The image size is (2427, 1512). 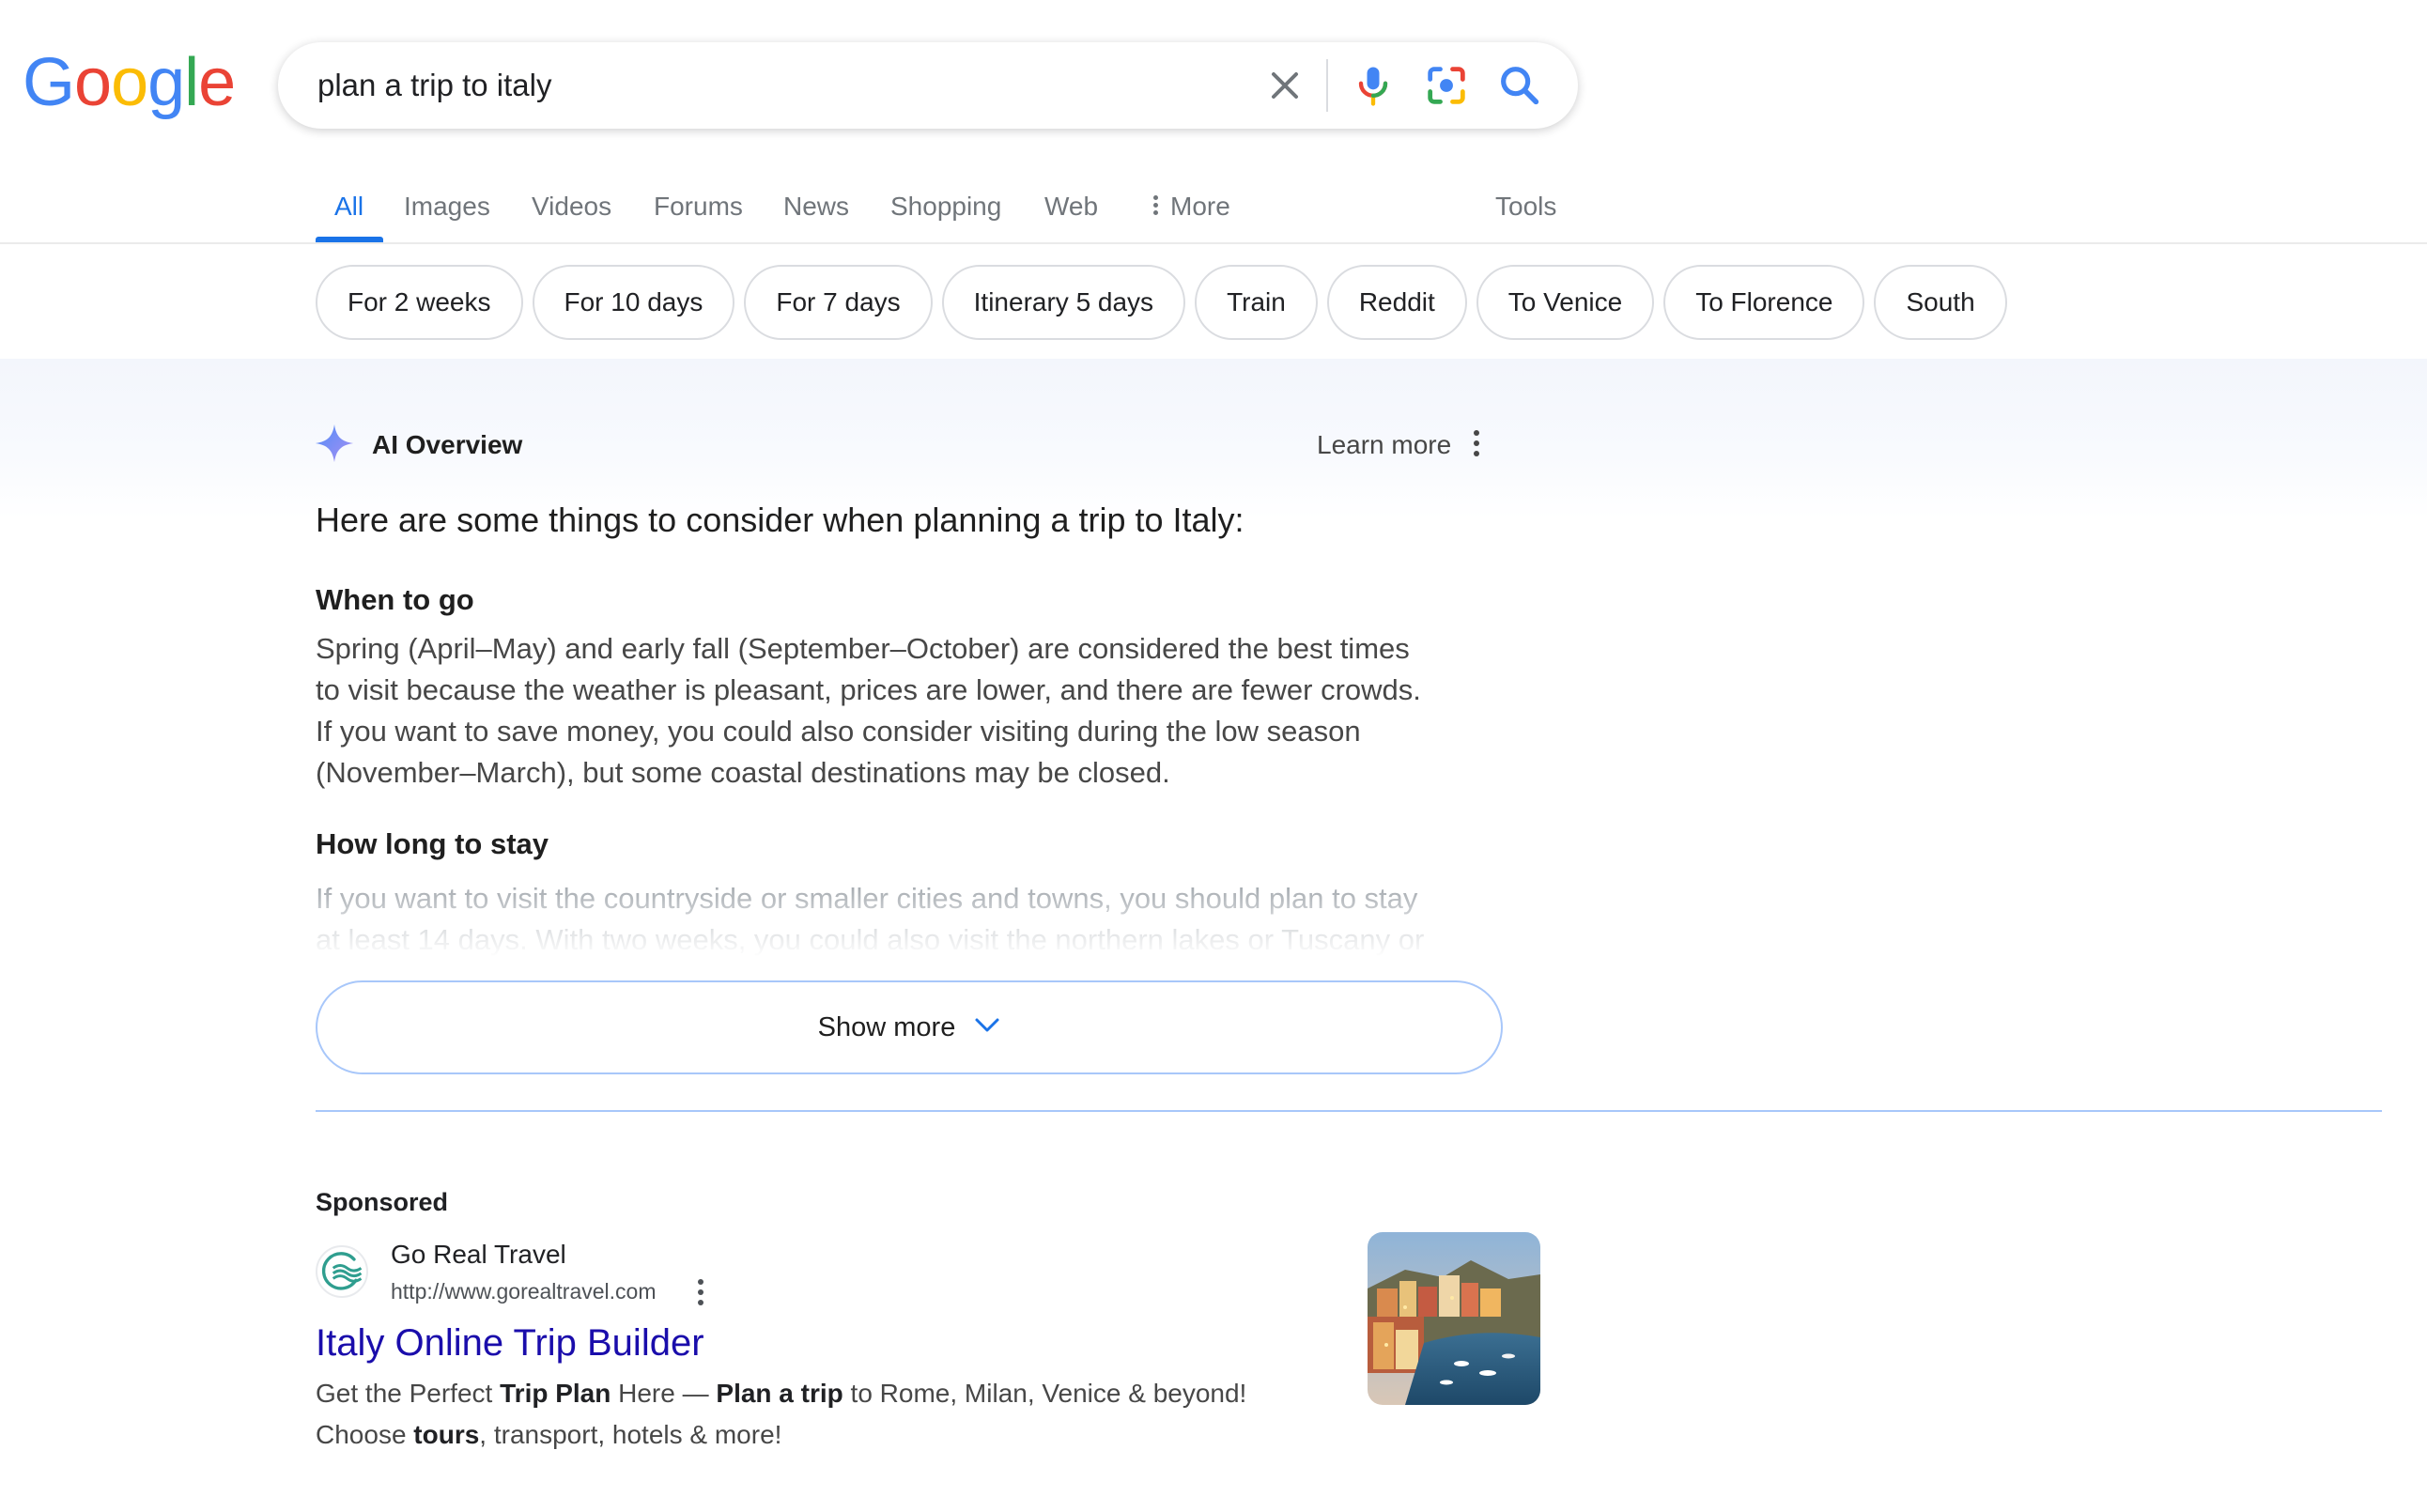 I want to click on show-more-label: Show more, so click(x=886, y=1027).